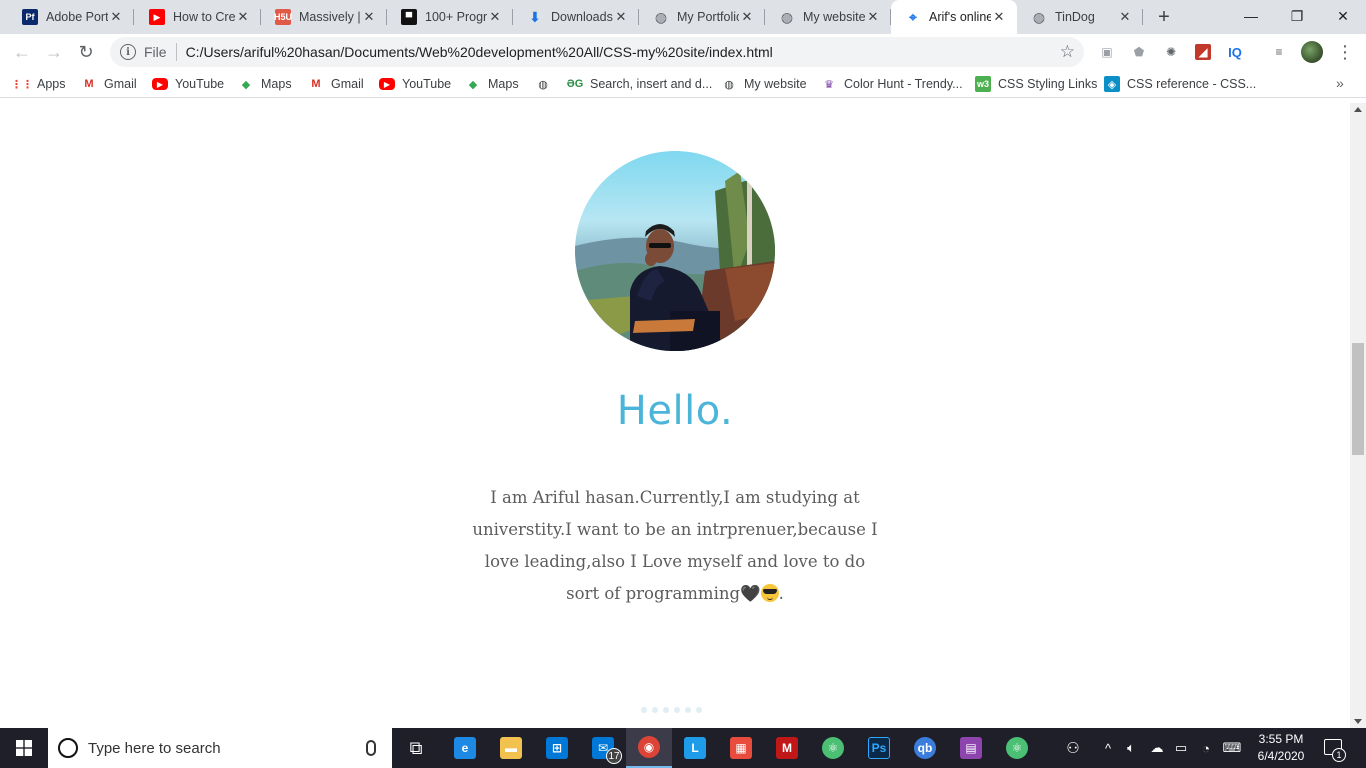  I want to click on back-button: ←, so click(22, 52).